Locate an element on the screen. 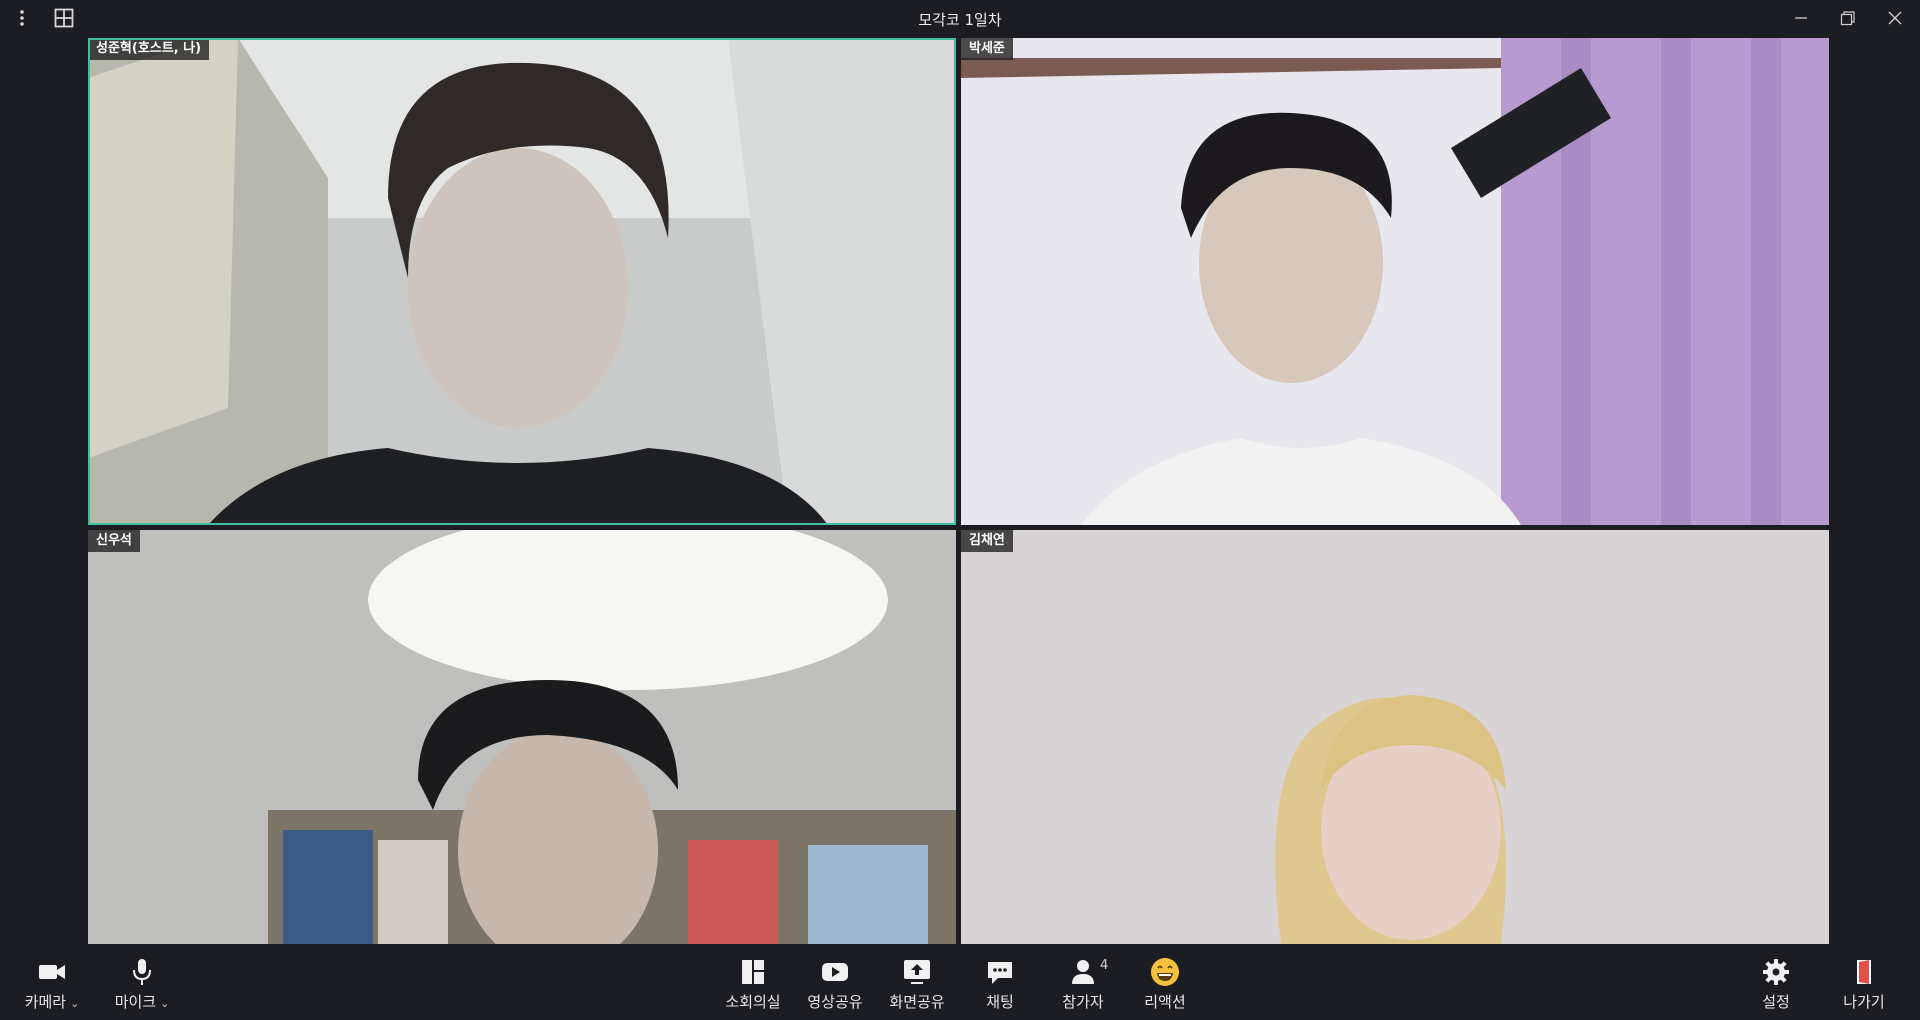  camera-icon is located at coordinates (52, 972).